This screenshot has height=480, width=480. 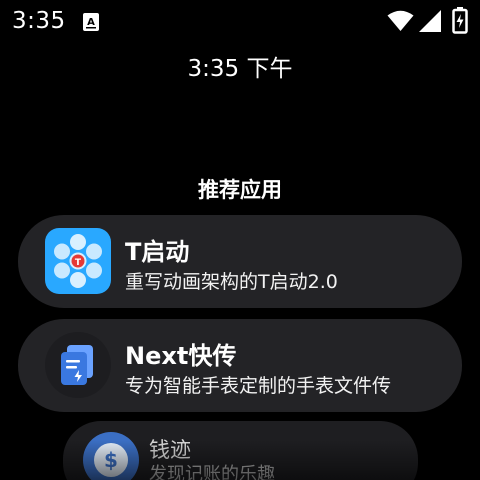 I want to click on app-description: 发现记账的乐趣, so click(x=212, y=472).